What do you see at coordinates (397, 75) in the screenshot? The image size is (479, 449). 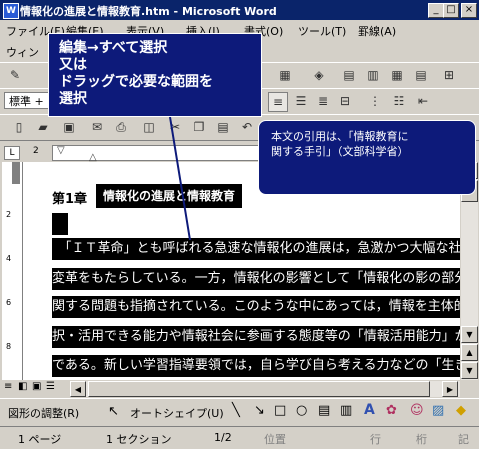 I see `grid-icon-3: ▦` at bounding box center [397, 75].